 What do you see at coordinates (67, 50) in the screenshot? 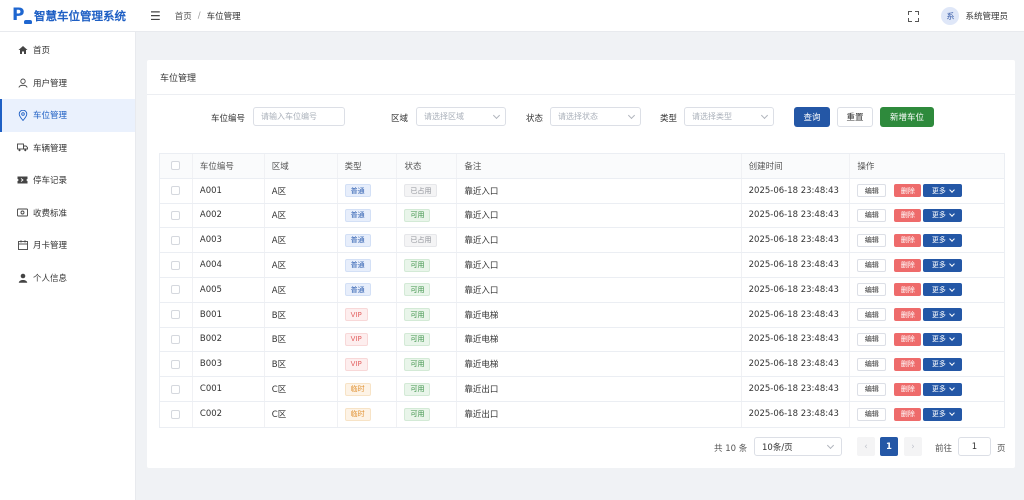
I see `sidebar-item-home: 首页` at bounding box center [67, 50].